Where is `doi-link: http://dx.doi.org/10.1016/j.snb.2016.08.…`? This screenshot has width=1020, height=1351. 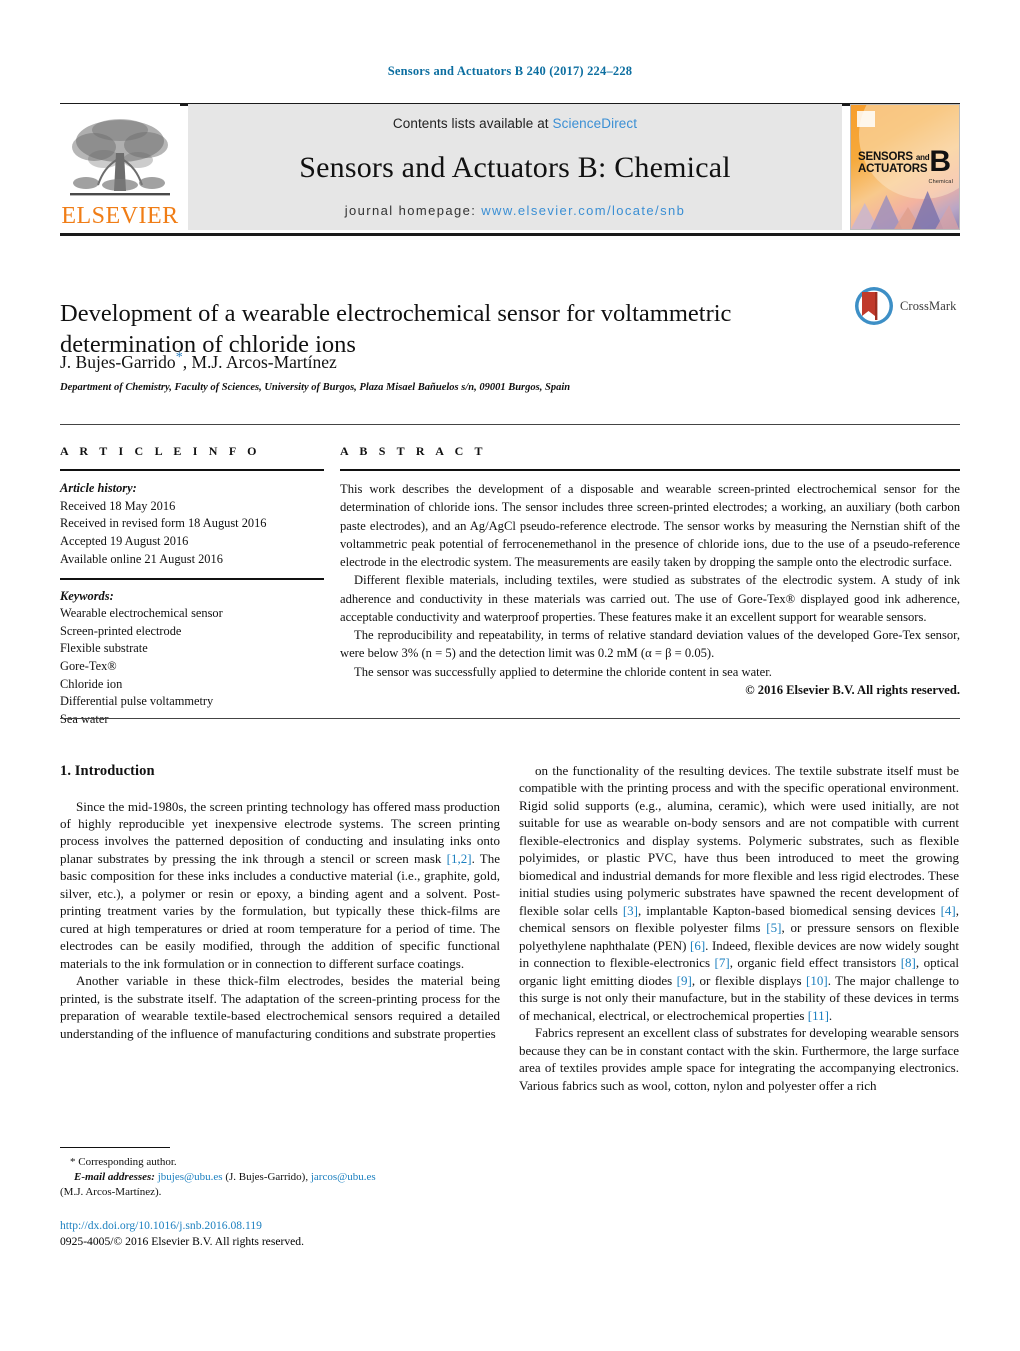
doi-link: http://dx.doi.org/10.1016/j.snb.2016.08.… is located at coordinates (280, 1226).